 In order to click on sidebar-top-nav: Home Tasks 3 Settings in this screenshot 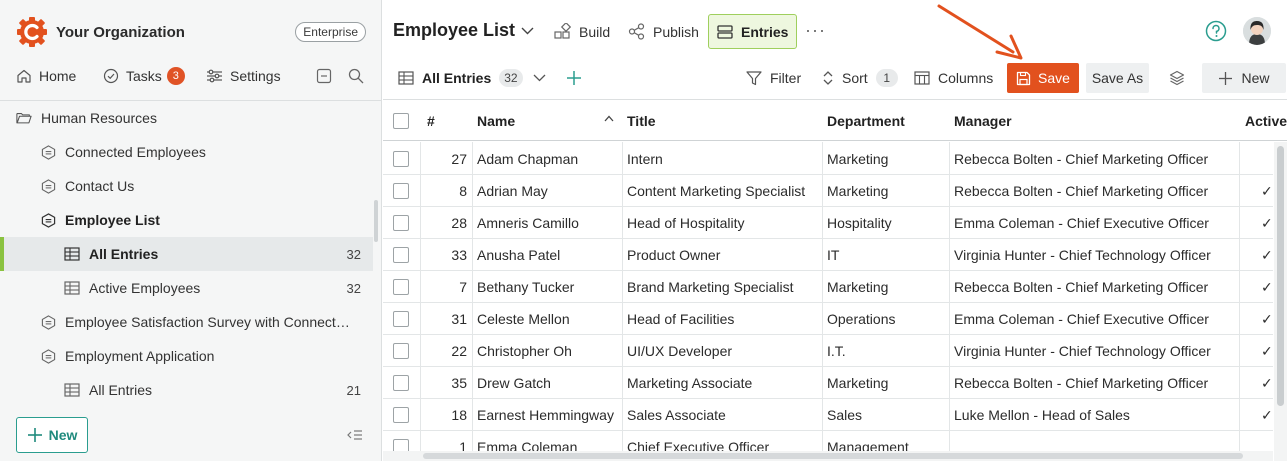, I will do `click(191, 76)`.